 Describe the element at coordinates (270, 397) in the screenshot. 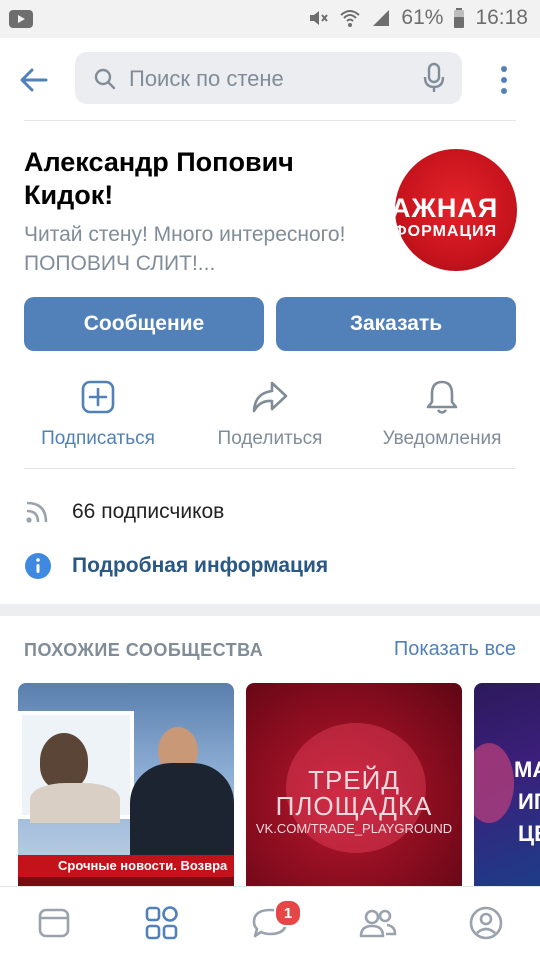

I see `share-arrow-icon` at that location.